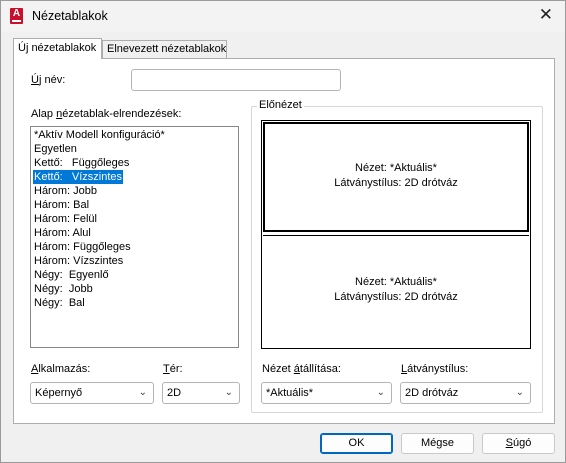  Describe the element at coordinates (201, 393) in the screenshot. I see `setup-dropdown: 2D ⌄` at that location.